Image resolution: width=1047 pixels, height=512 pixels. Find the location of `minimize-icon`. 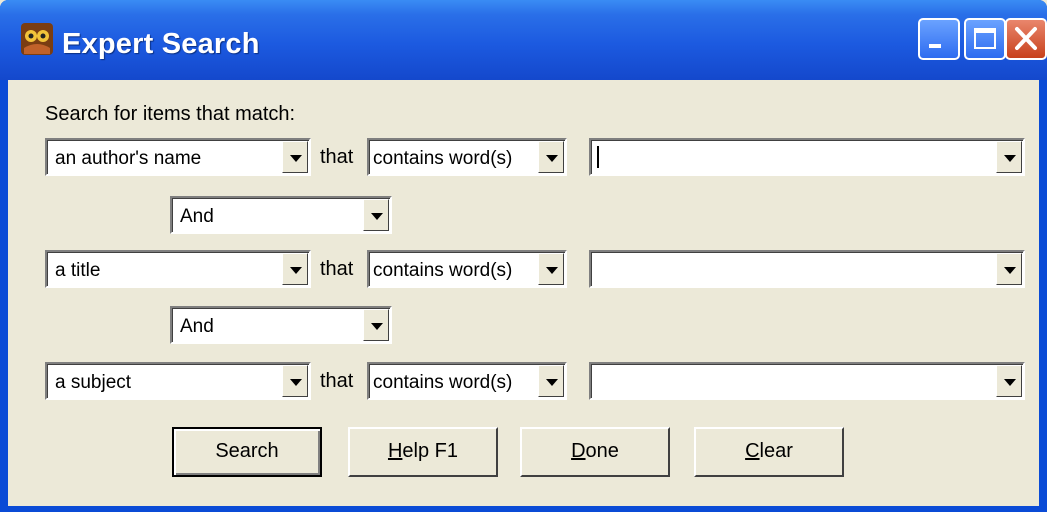

minimize-icon is located at coordinates (935, 46).